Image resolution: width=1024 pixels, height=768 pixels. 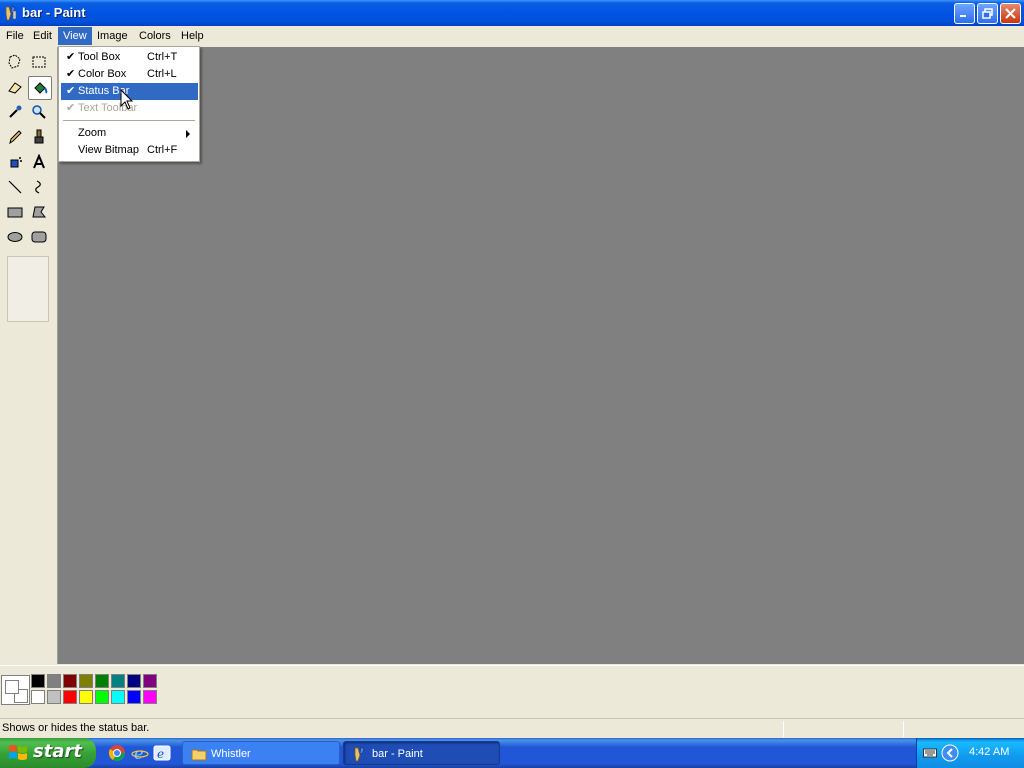 What do you see at coordinates (155, 36) in the screenshot?
I see `menu-colors: Colors` at bounding box center [155, 36].